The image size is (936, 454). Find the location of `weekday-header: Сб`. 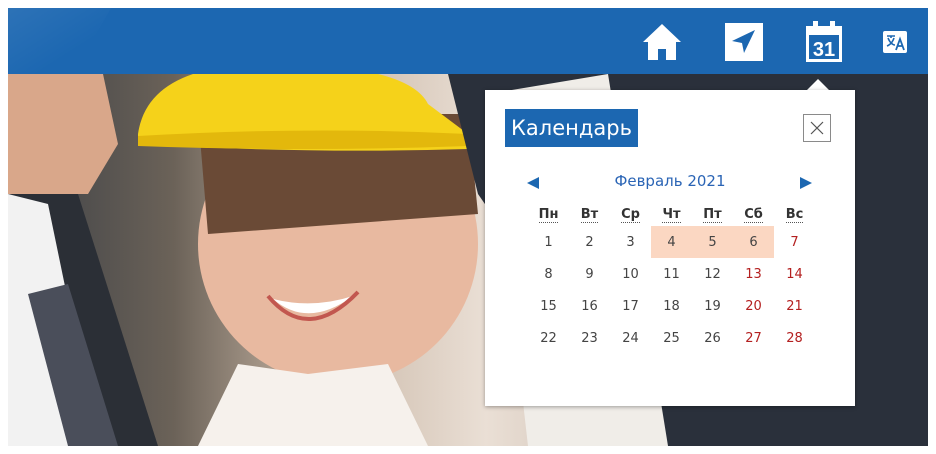

weekday-header: Сб is located at coordinates (753, 214).